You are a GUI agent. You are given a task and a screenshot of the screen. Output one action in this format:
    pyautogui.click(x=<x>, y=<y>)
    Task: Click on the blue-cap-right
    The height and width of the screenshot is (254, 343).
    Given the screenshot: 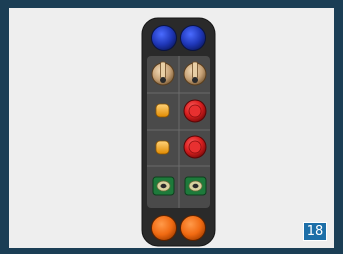 What is the action you would take?
    pyautogui.click(x=193, y=38)
    